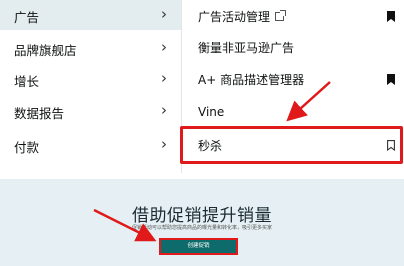  Describe the element at coordinates (198, 246) in the screenshot. I see `create-promotion-button: 创建促销` at that location.